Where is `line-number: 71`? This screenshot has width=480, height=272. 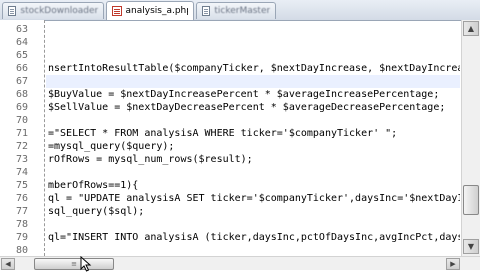 line-number: 71 is located at coordinates (21, 133).